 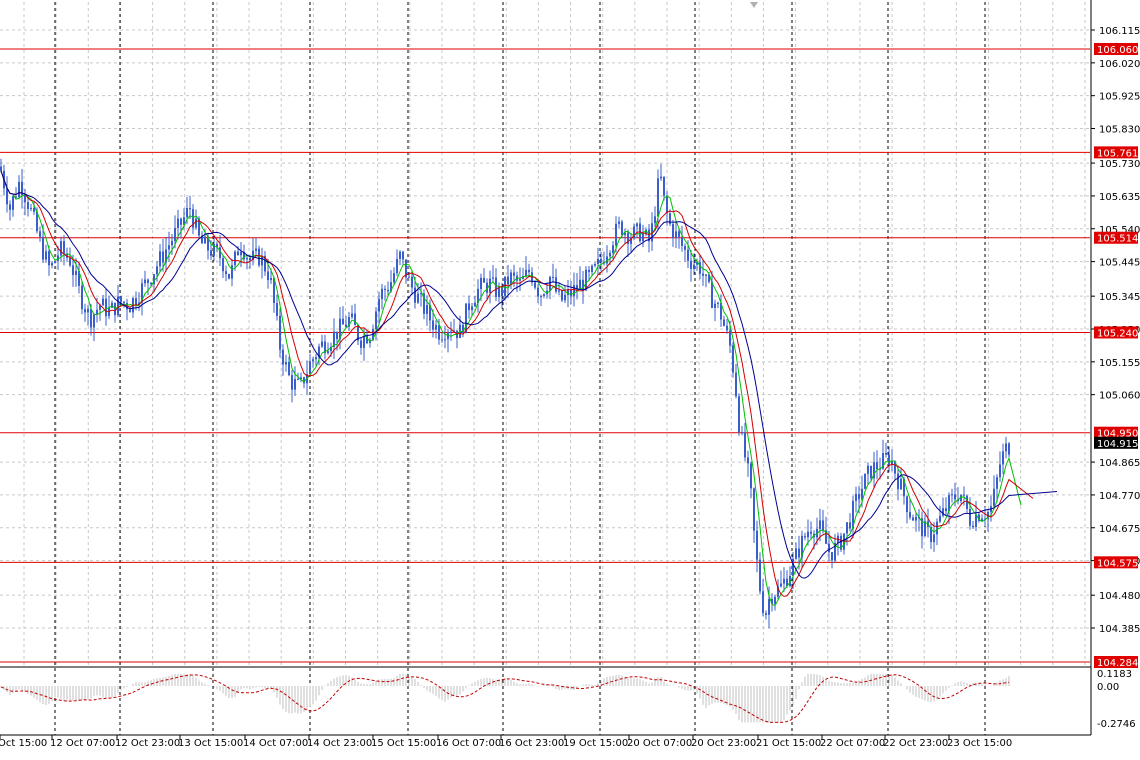 What do you see at coordinates (1119, 496) in the screenshot?
I see `price-tick-label: 104.770` at bounding box center [1119, 496].